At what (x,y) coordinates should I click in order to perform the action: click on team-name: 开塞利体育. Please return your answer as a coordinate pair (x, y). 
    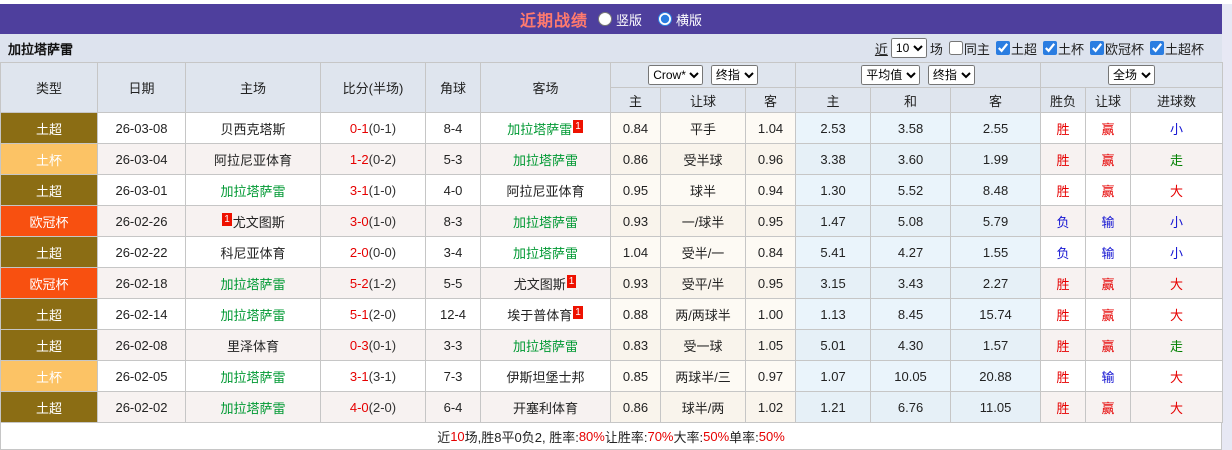
    Looking at the image, I should click on (545, 408).